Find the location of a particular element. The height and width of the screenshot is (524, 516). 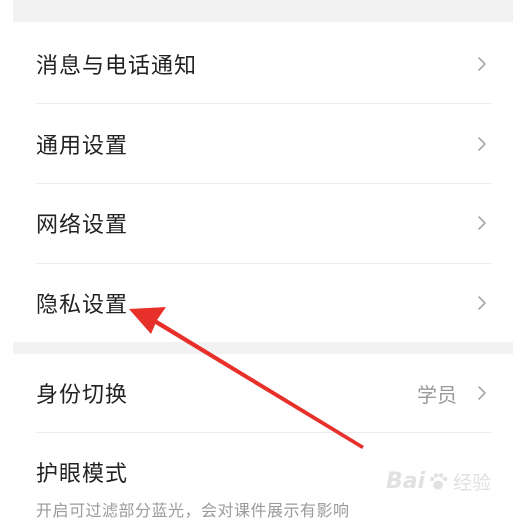

settings-item-network: 网络设置 is located at coordinates (263, 223).